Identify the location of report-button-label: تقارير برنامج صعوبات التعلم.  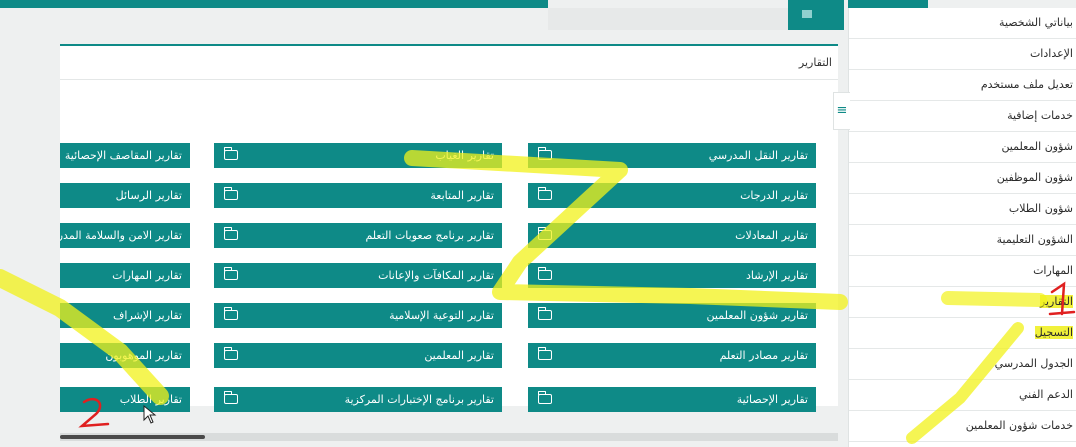
(429, 235).